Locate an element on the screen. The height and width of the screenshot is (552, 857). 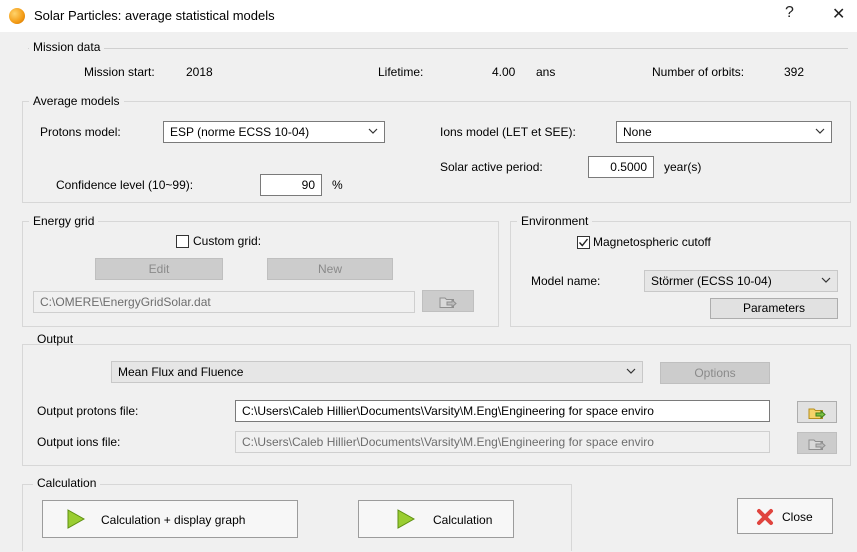
cutoff-model-value: Störmer (ECSS 10-04) is located at coordinates (711, 281).